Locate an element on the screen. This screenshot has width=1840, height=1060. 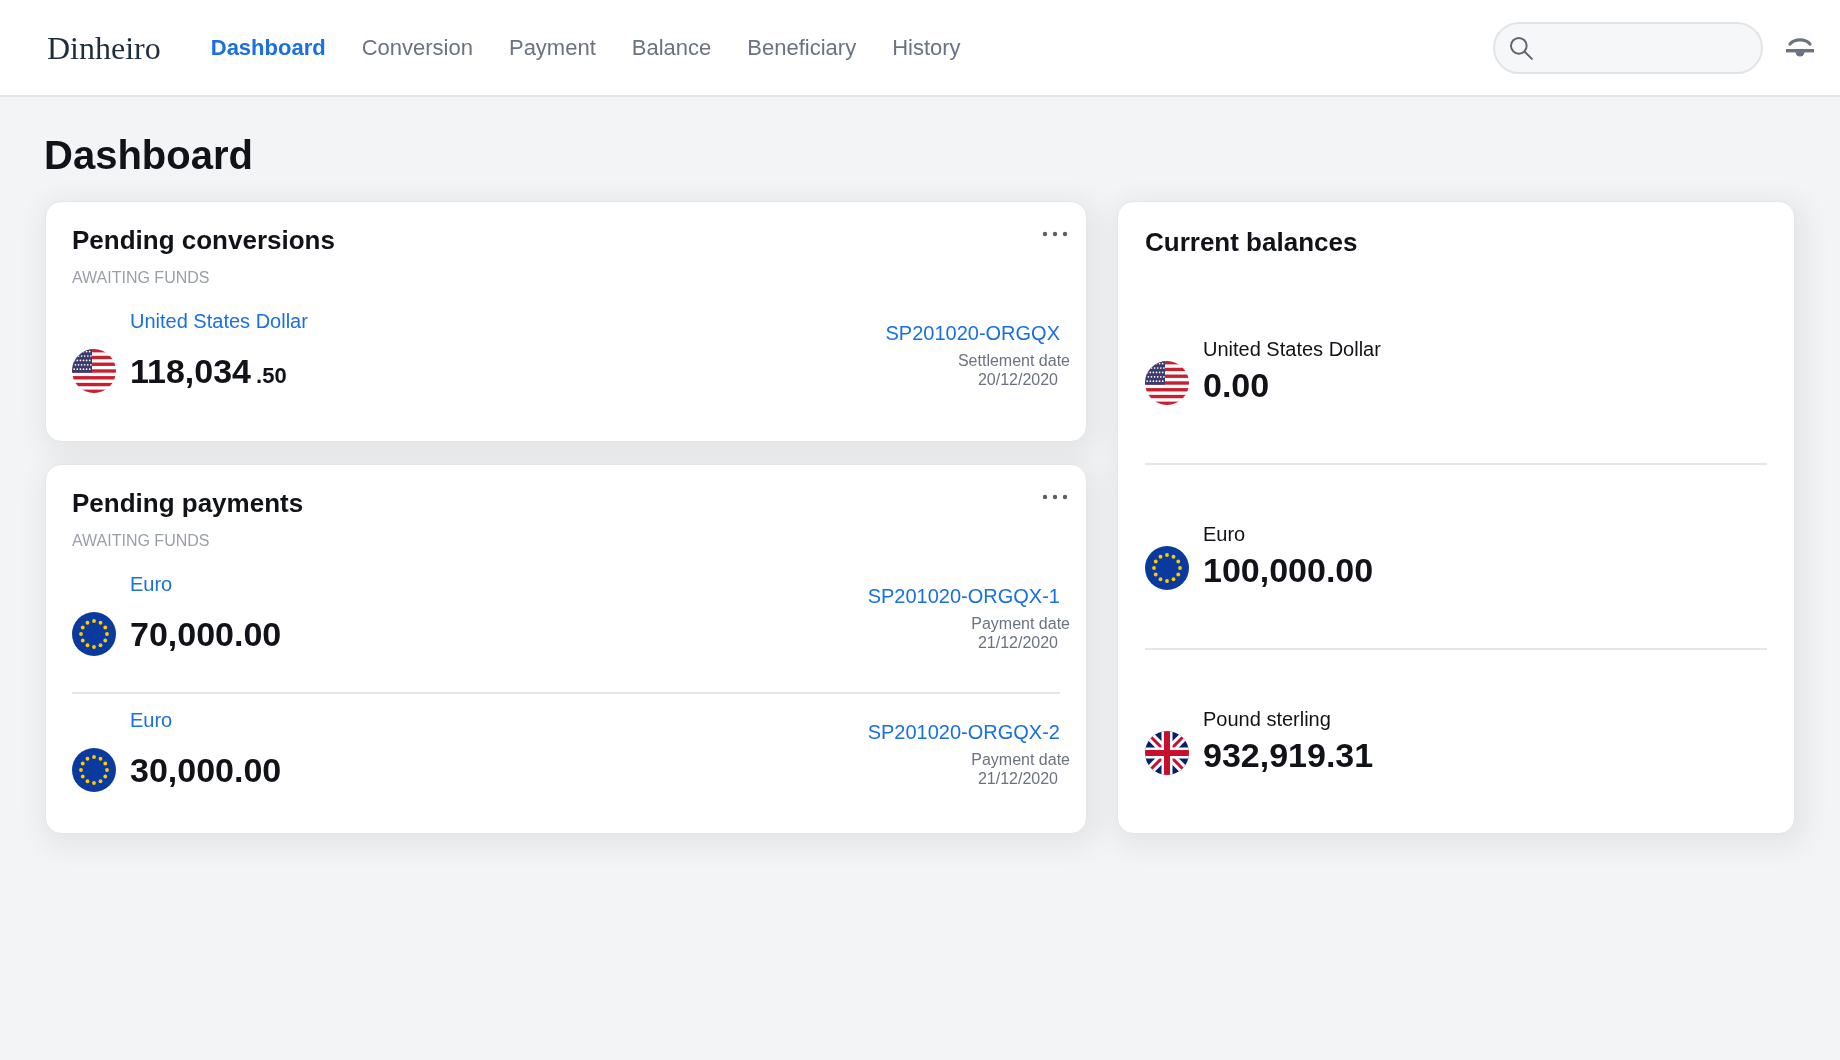
card-title: Pending conversions is located at coordinates (203, 240).